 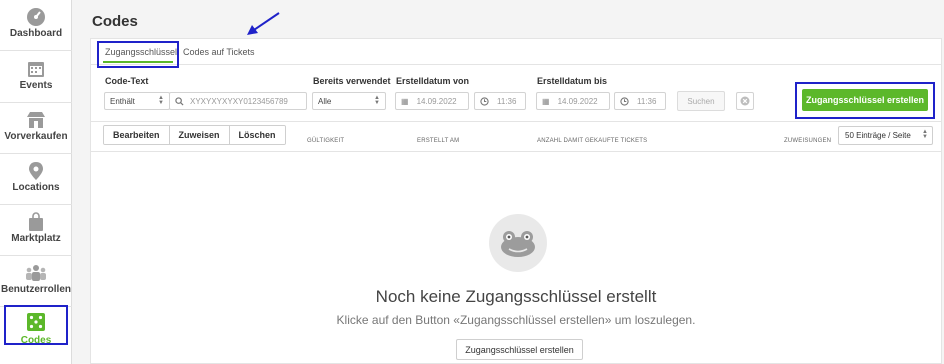 What do you see at coordinates (138, 54) in the screenshot?
I see `annotation-box-tab` at bounding box center [138, 54].